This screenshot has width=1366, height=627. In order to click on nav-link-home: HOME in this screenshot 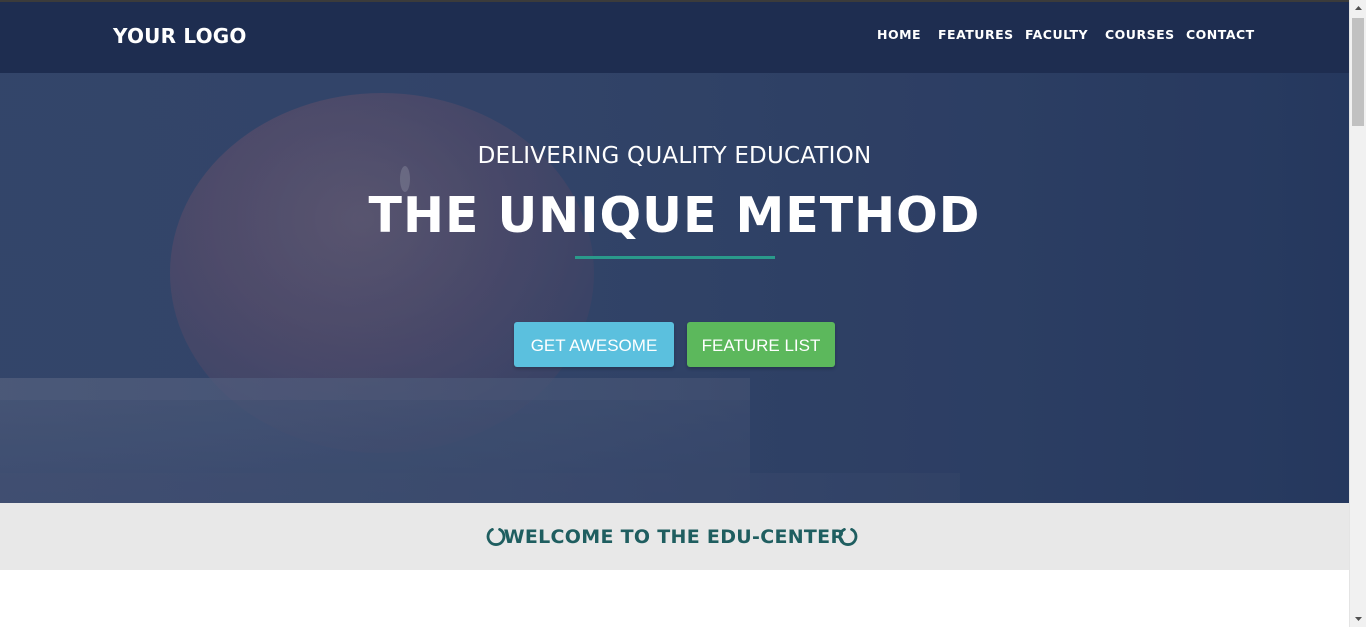, I will do `click(899, 34)`.